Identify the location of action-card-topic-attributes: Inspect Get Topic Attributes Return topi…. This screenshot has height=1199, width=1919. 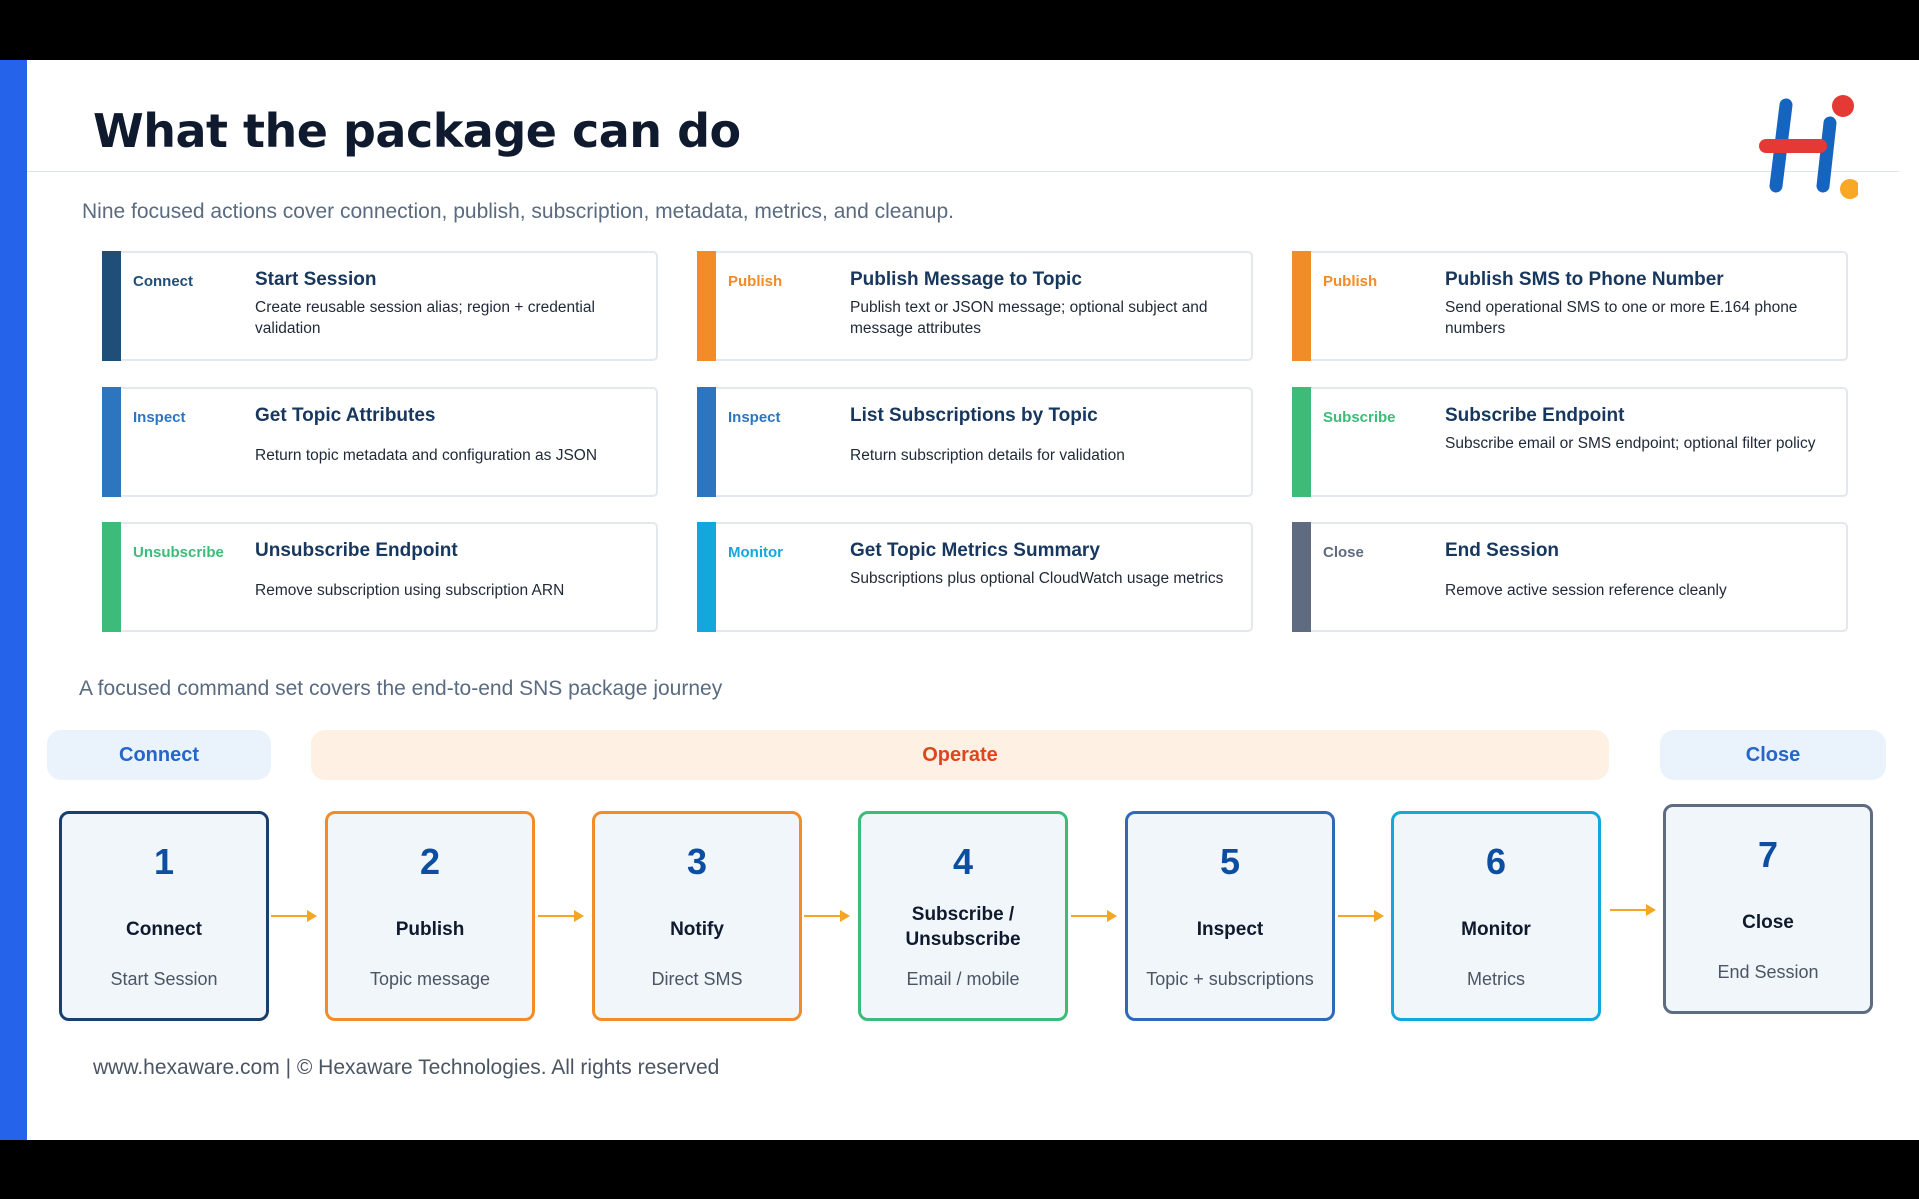
(380, 442).